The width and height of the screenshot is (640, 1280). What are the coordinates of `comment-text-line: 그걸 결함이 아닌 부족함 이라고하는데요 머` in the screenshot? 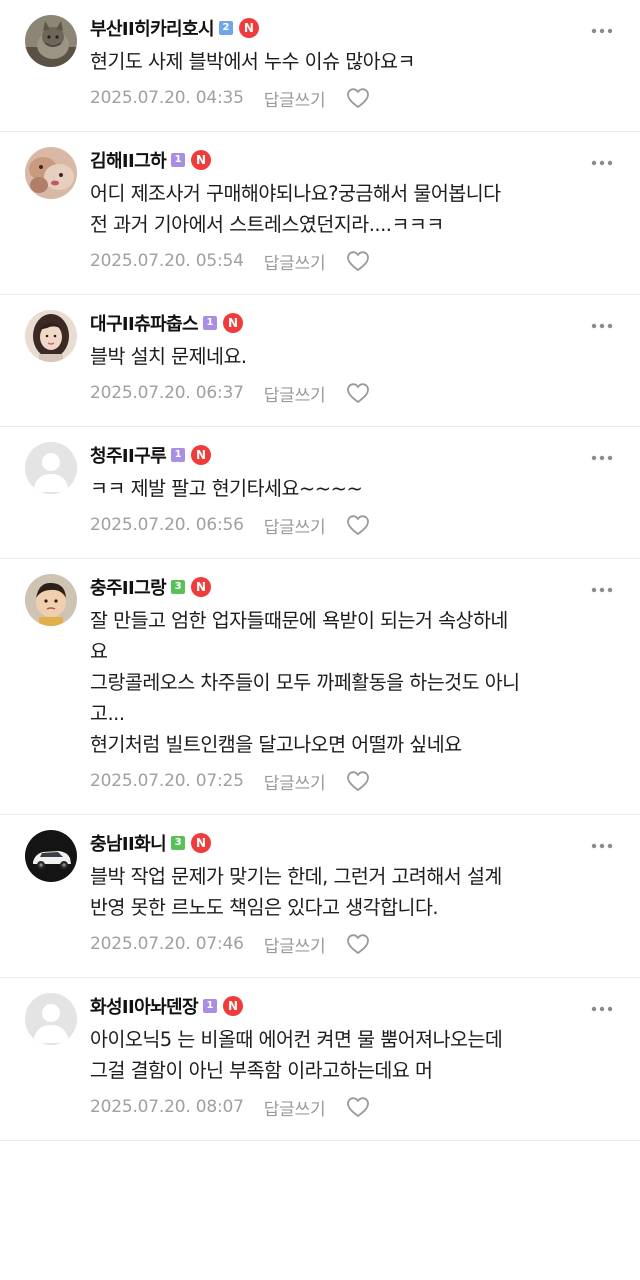 It's located at (261, 1070).